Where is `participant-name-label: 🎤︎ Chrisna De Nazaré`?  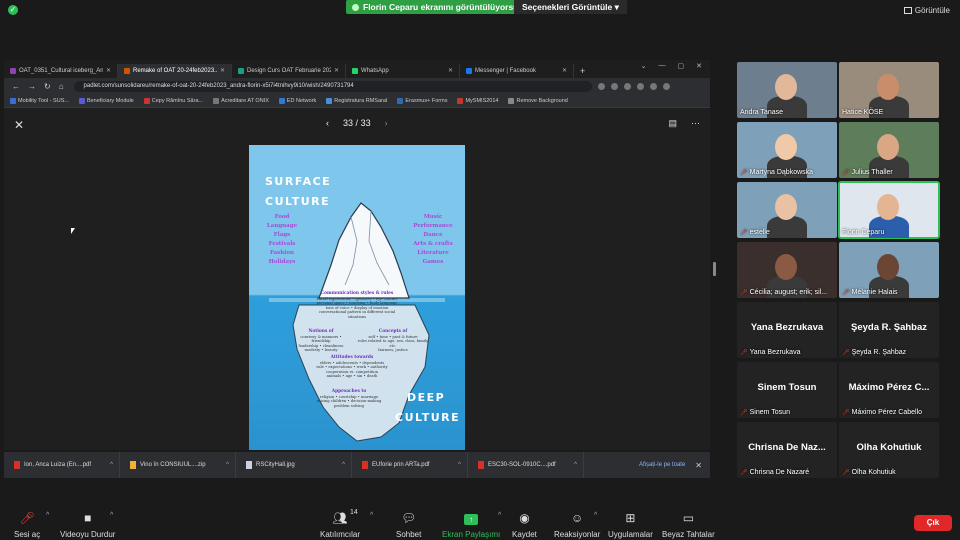 participant-name-label: 🎤︎ Chrisna De Nazaré is located at coordinates (774, 472).